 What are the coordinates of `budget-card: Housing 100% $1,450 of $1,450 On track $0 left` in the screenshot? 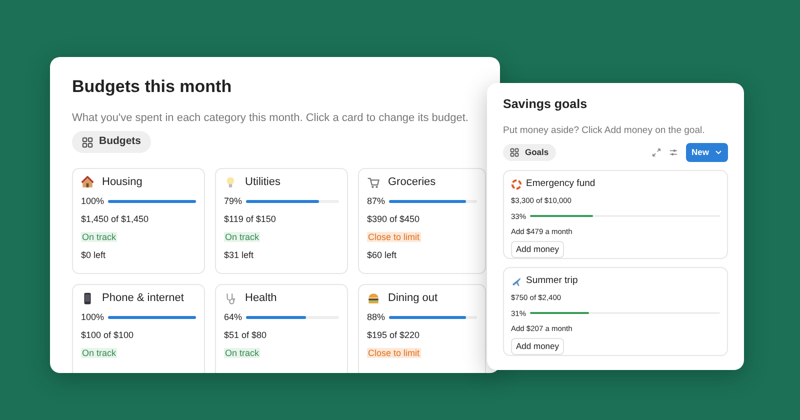 It's located at (138, 221).